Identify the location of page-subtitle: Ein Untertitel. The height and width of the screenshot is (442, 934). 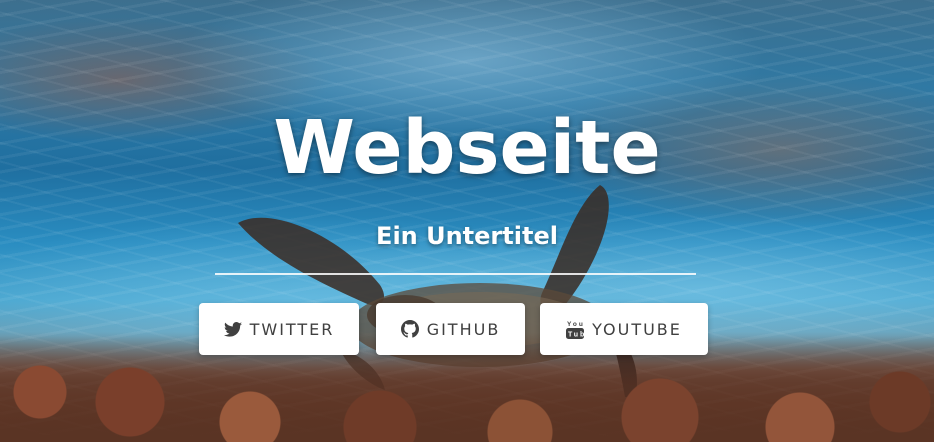
(467, 236).